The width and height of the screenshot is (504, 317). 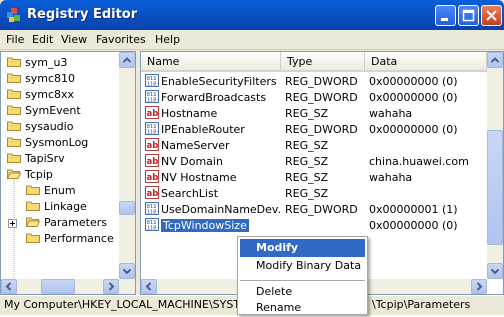 I want to click on list-vertical-scrollbar, so click(x=495, y=165).